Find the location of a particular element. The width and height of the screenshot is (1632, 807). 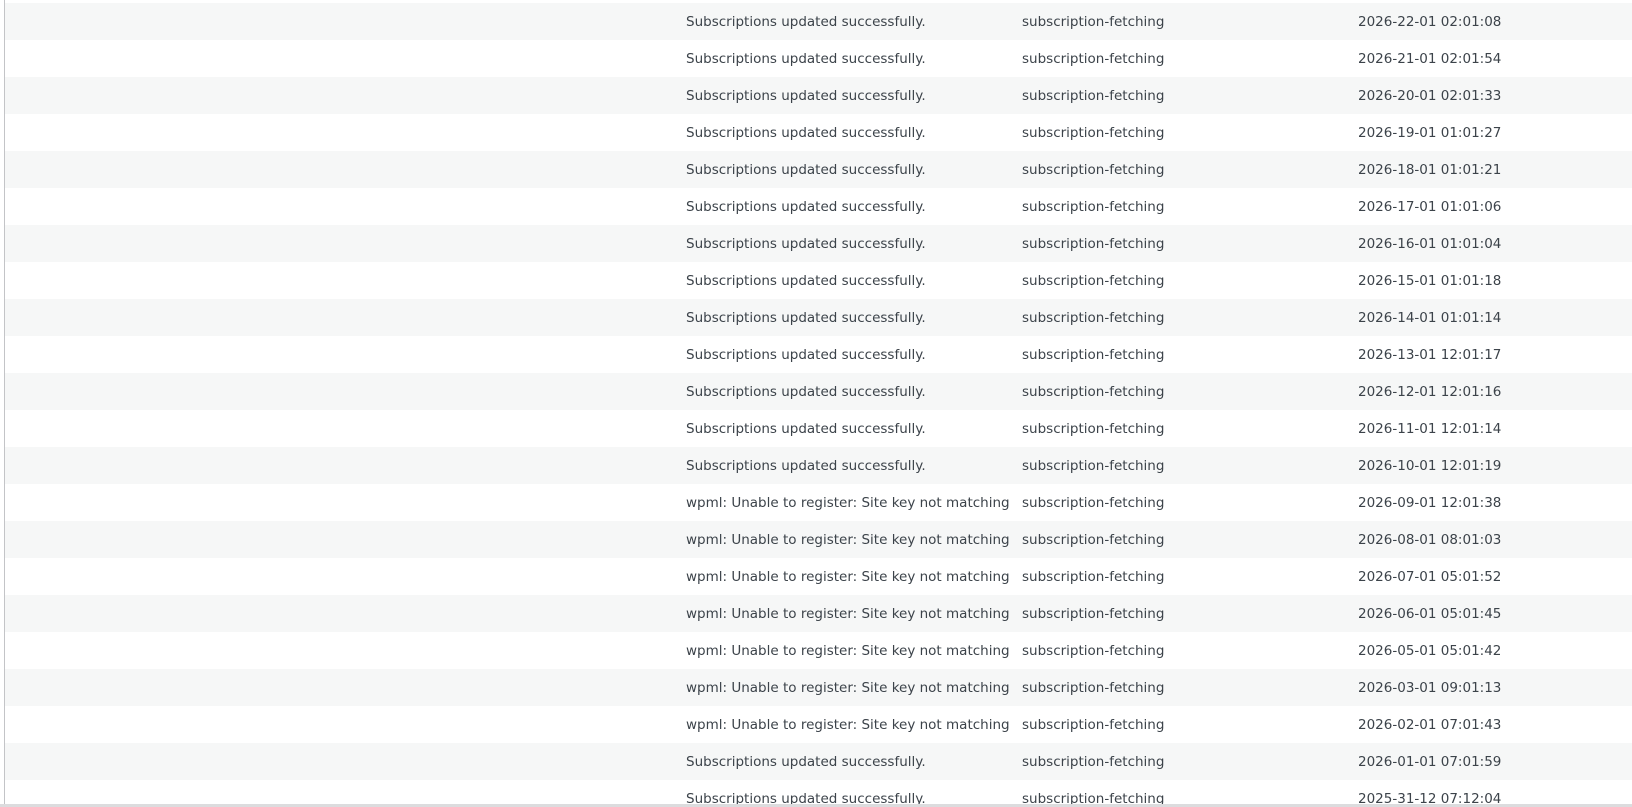

log-date: 2026-08-01 08:01:03 is located at coordinates (1430, 539).